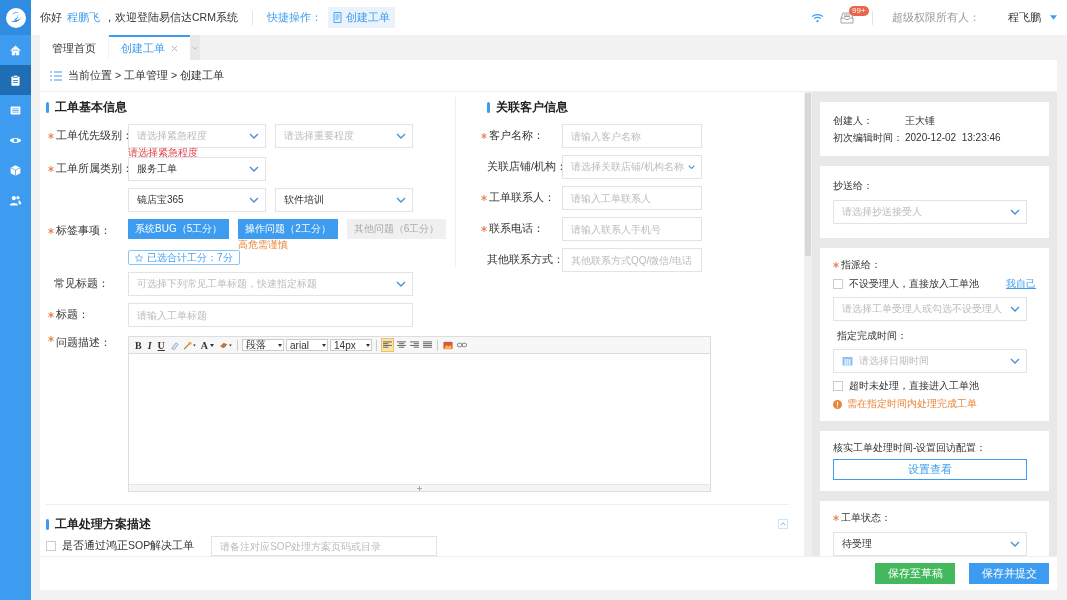  I want to click on field-label: 问题描述：, so click(83, 343).